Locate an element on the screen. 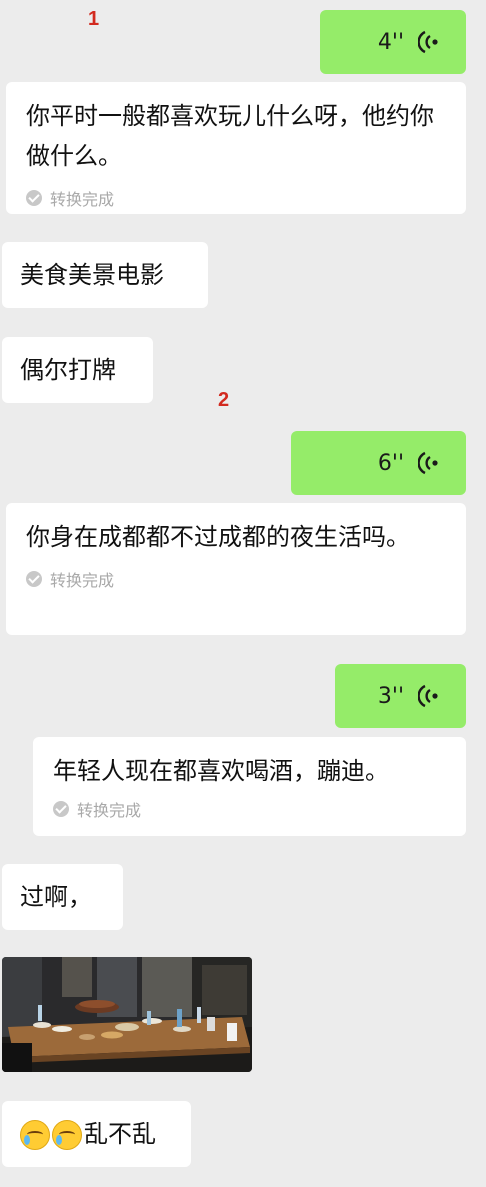 Image resolution: width=486 pixels, height=1187 pixels. annotation-marker-2: 2 is located at coordinates (224, 400).